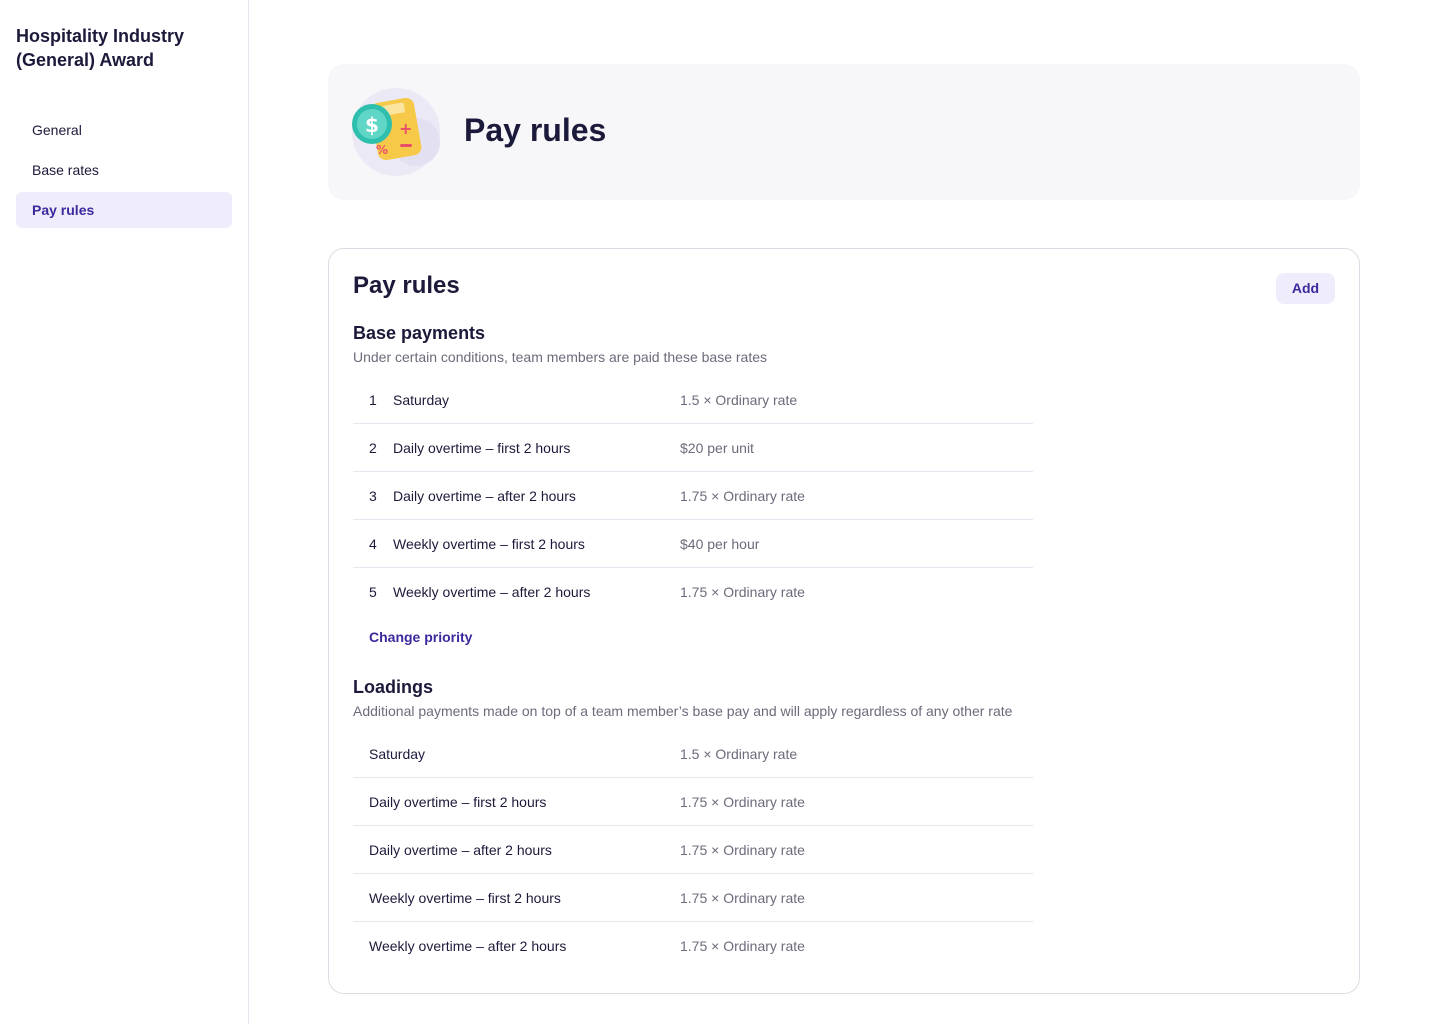  What do you see at coordinates (419, 333) in the screenshot?
I see `base-payments-title: Base payments` at bounding box center [419, 333].